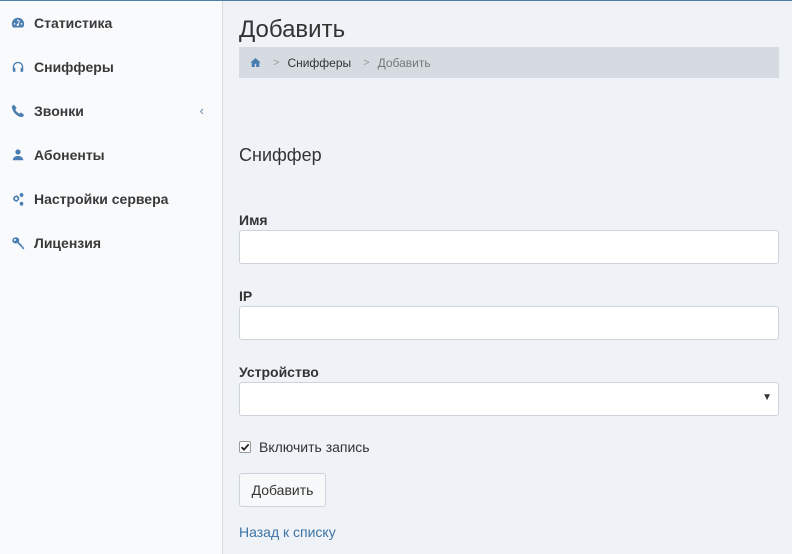  I want to click on dashboard-icon, so click(18, 23).